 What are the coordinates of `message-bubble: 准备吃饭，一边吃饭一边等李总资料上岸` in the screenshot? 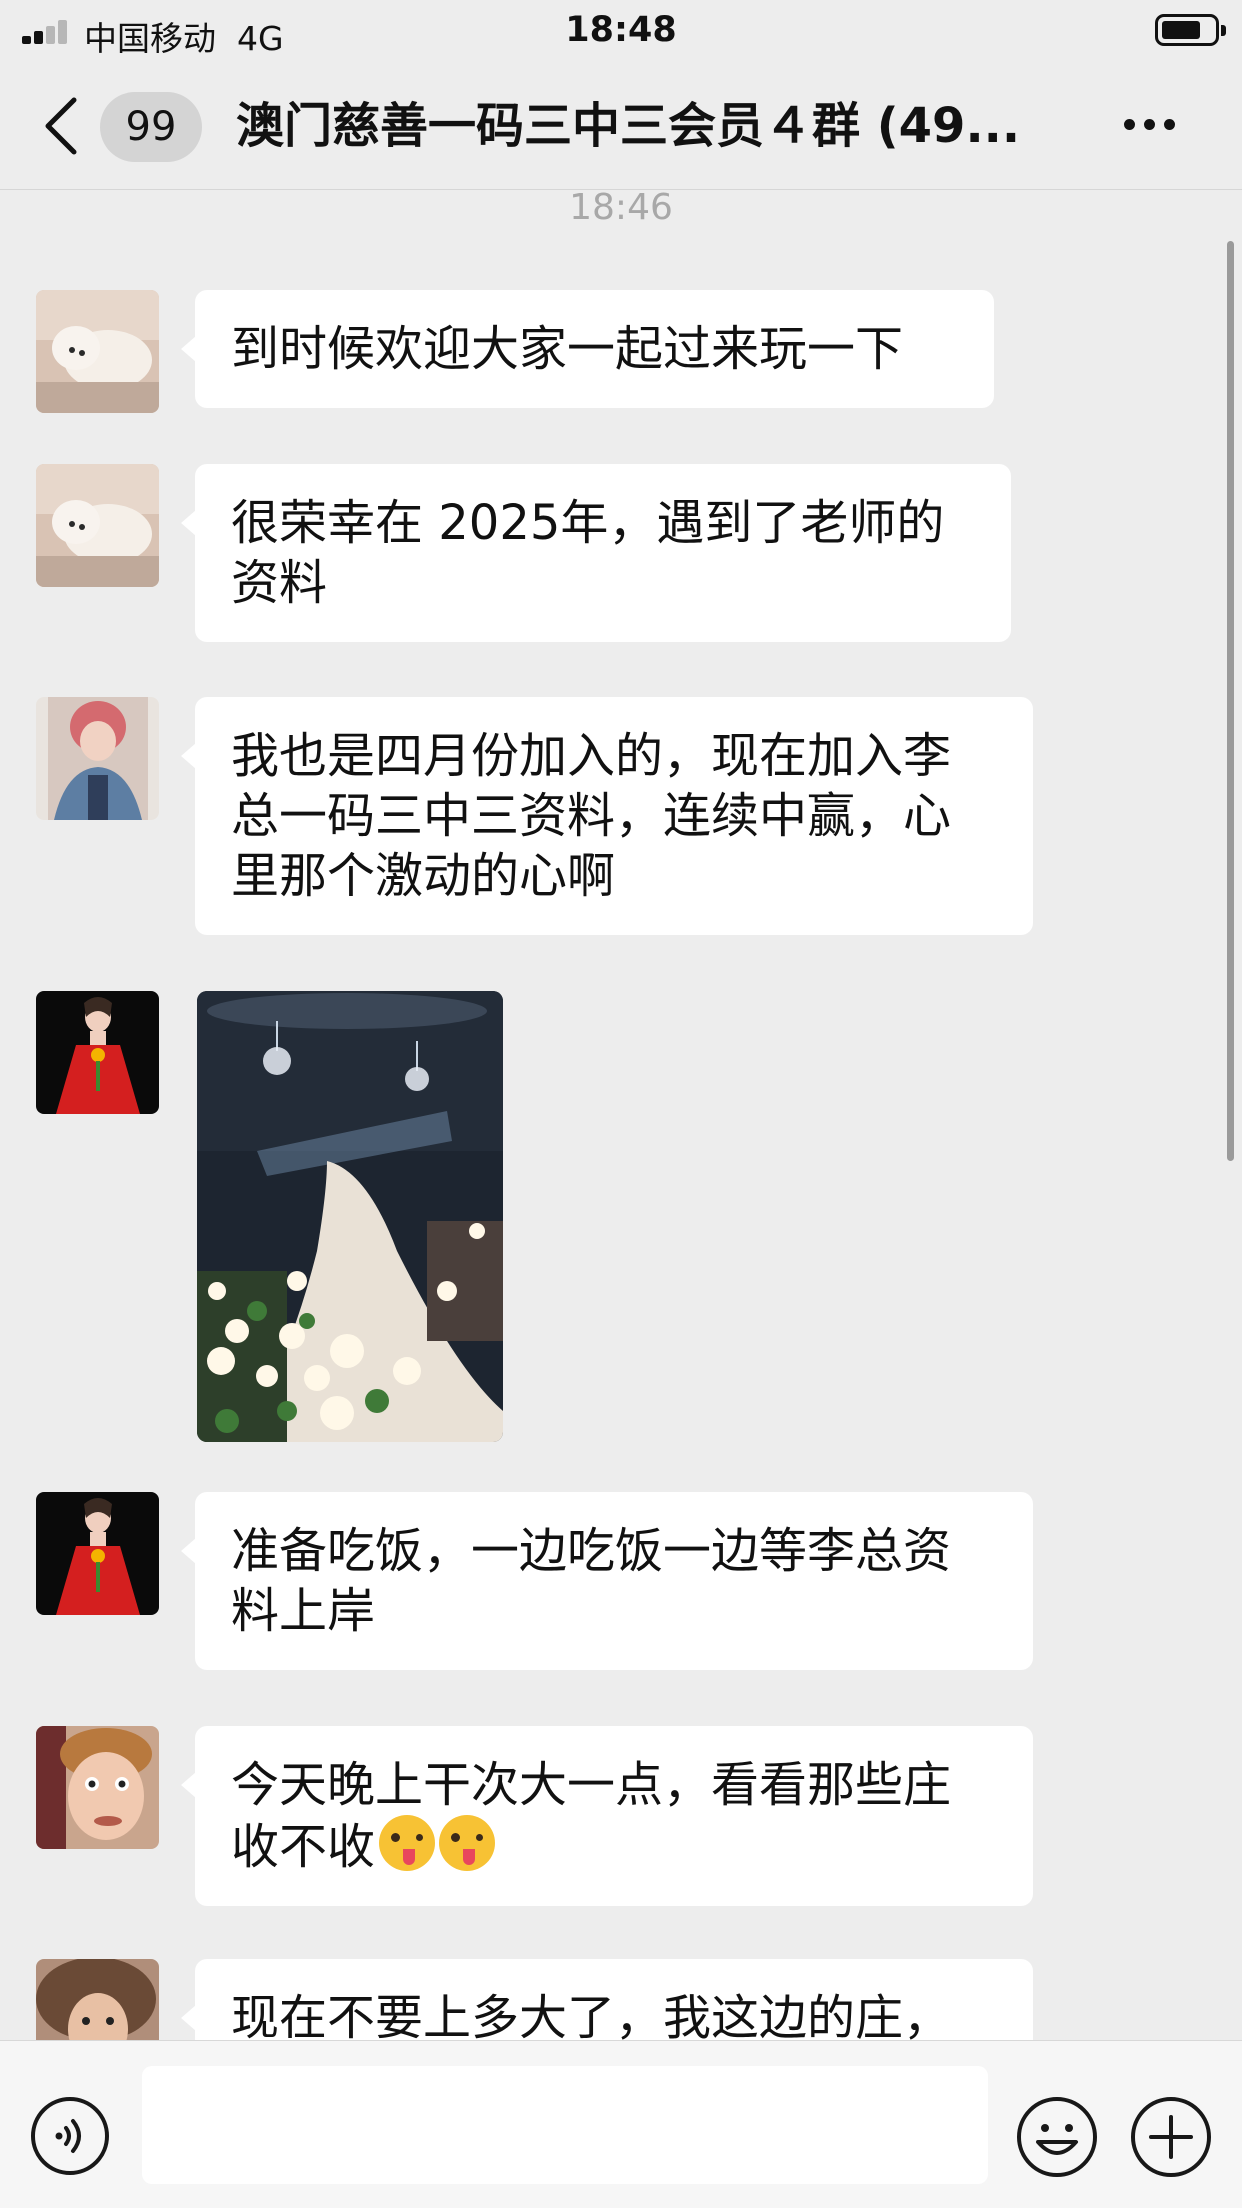 It's located at (607, 1581).